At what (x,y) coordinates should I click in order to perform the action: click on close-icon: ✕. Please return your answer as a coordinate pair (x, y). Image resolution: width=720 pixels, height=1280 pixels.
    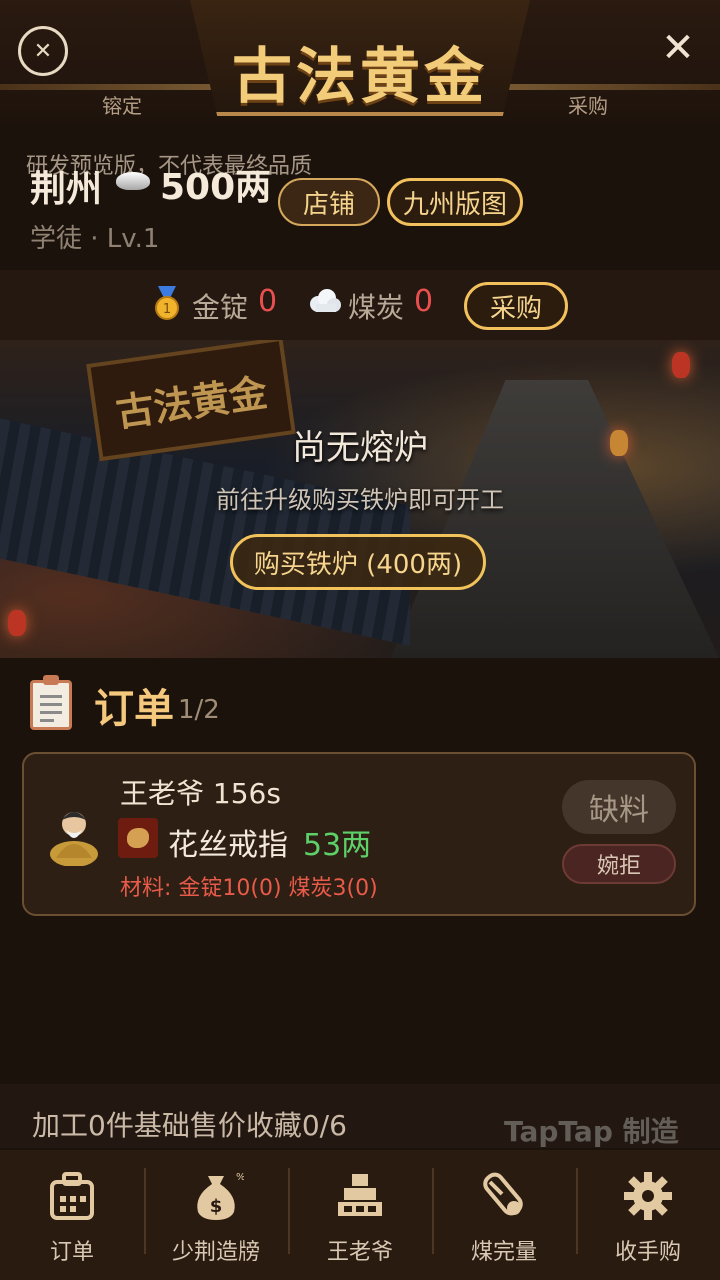
    Looking at the image, I should click on (678, 48).